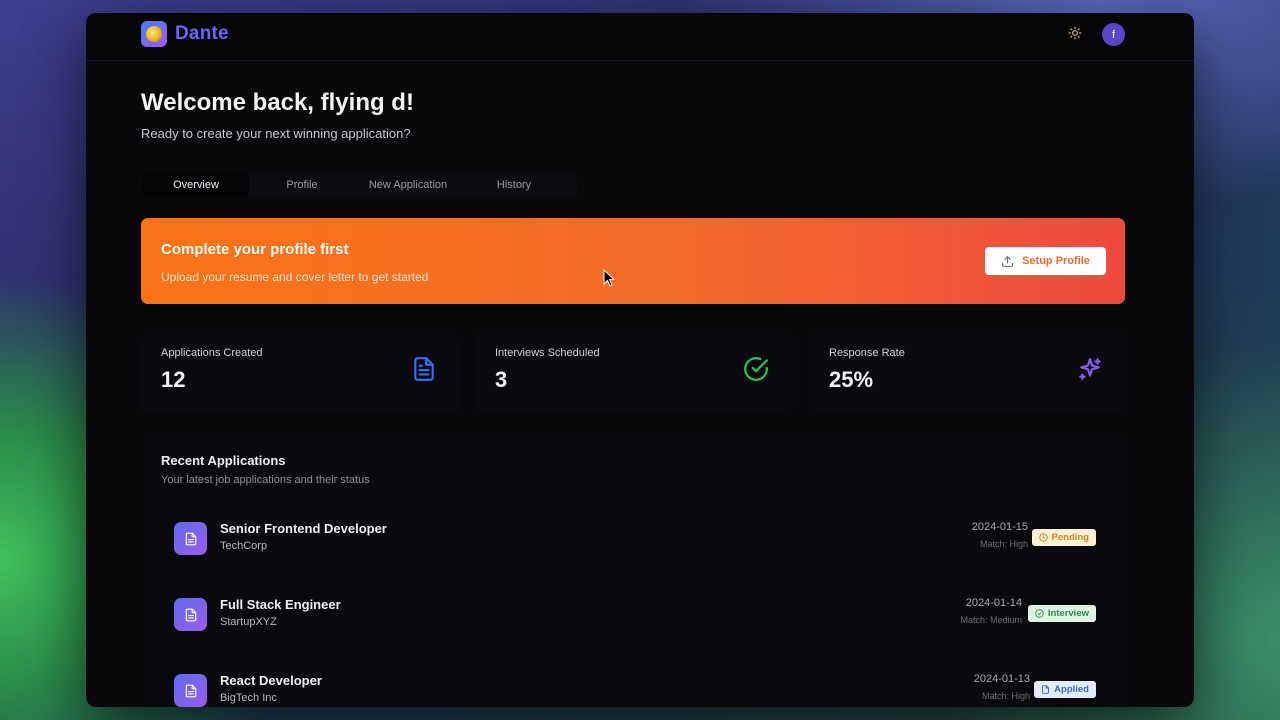  I want to click on brand-name: Dante, so click(202, 33).